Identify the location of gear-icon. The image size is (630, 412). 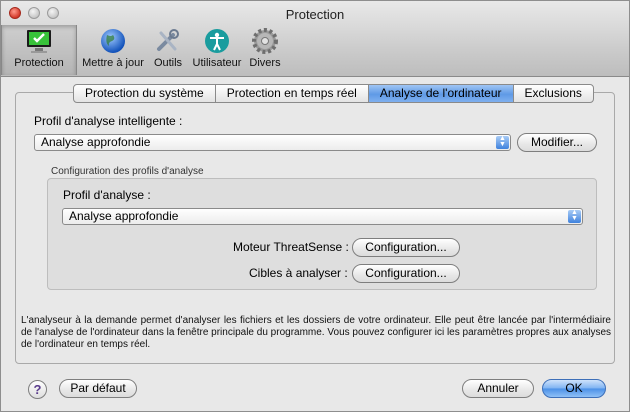
(265, 41).